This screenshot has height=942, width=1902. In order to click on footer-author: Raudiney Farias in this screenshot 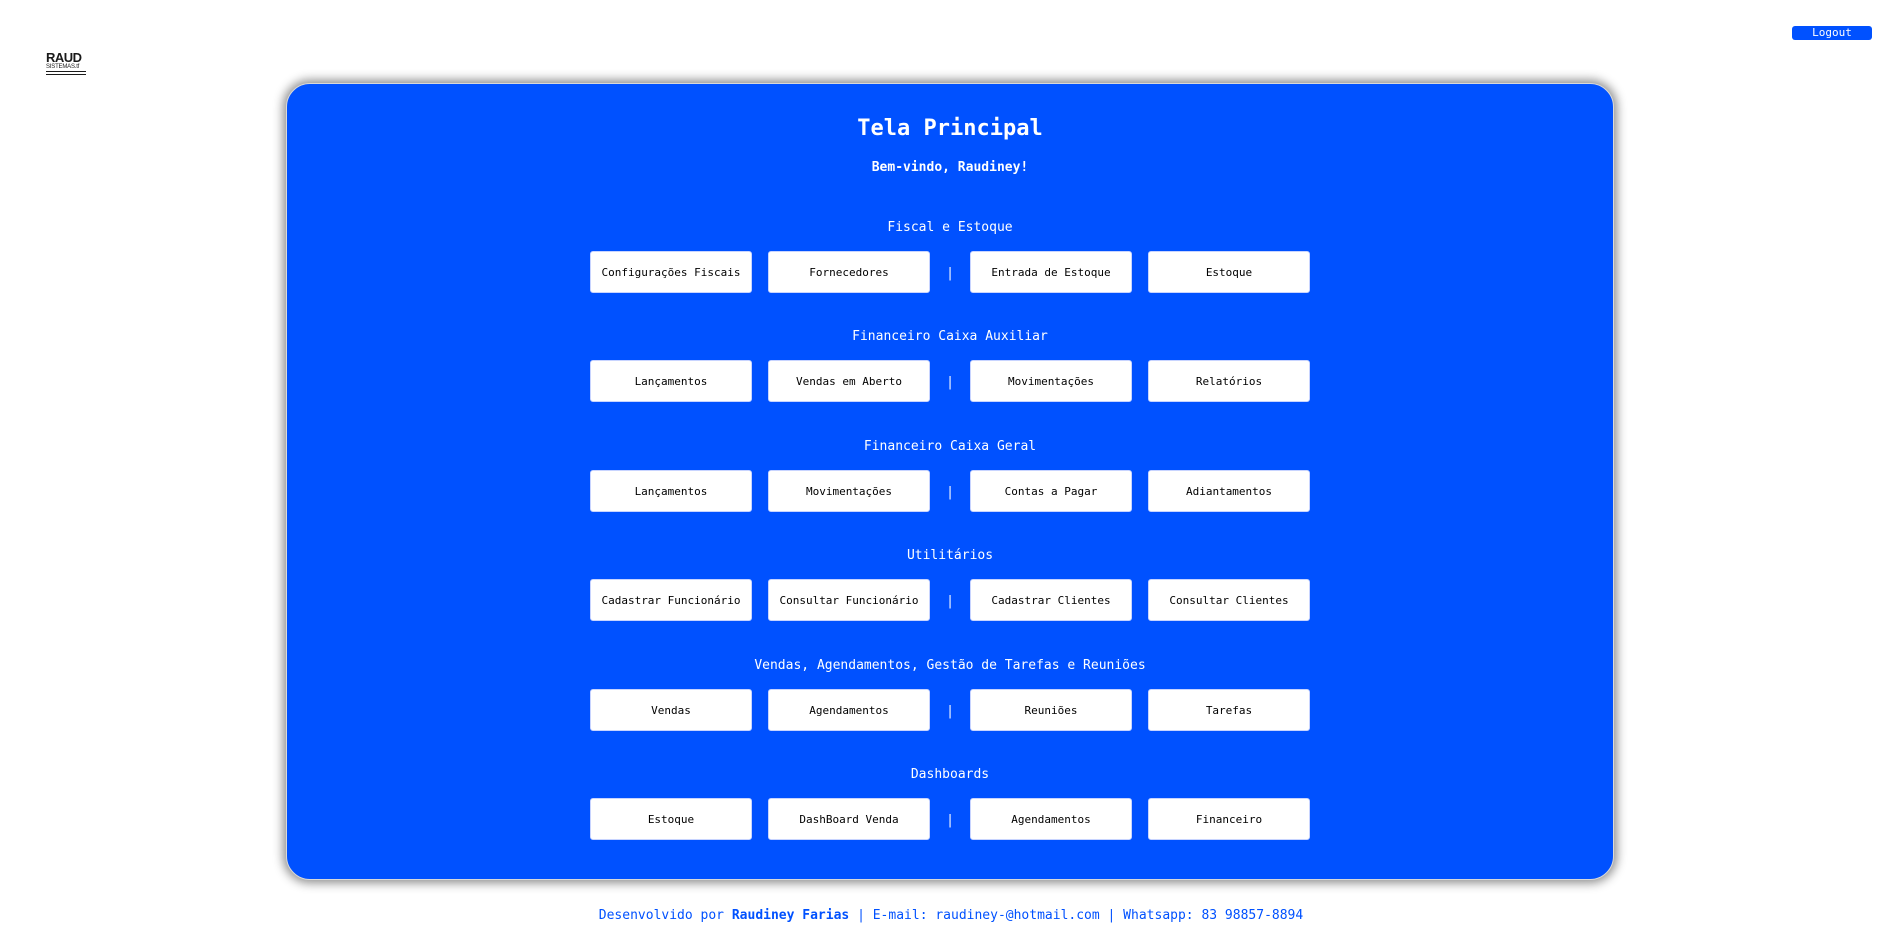, I will do `click(790, 915)`.